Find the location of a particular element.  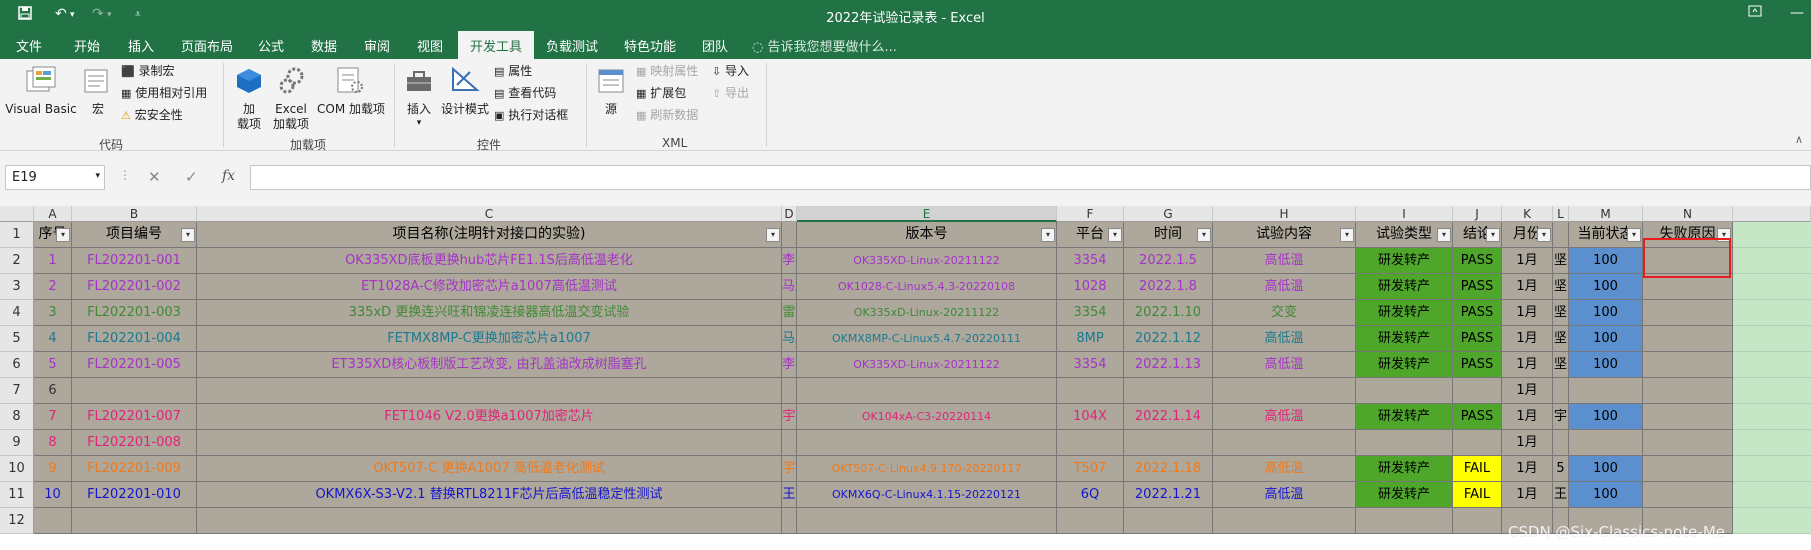

macros-button: 宏 is located at coordinates (98, 91).